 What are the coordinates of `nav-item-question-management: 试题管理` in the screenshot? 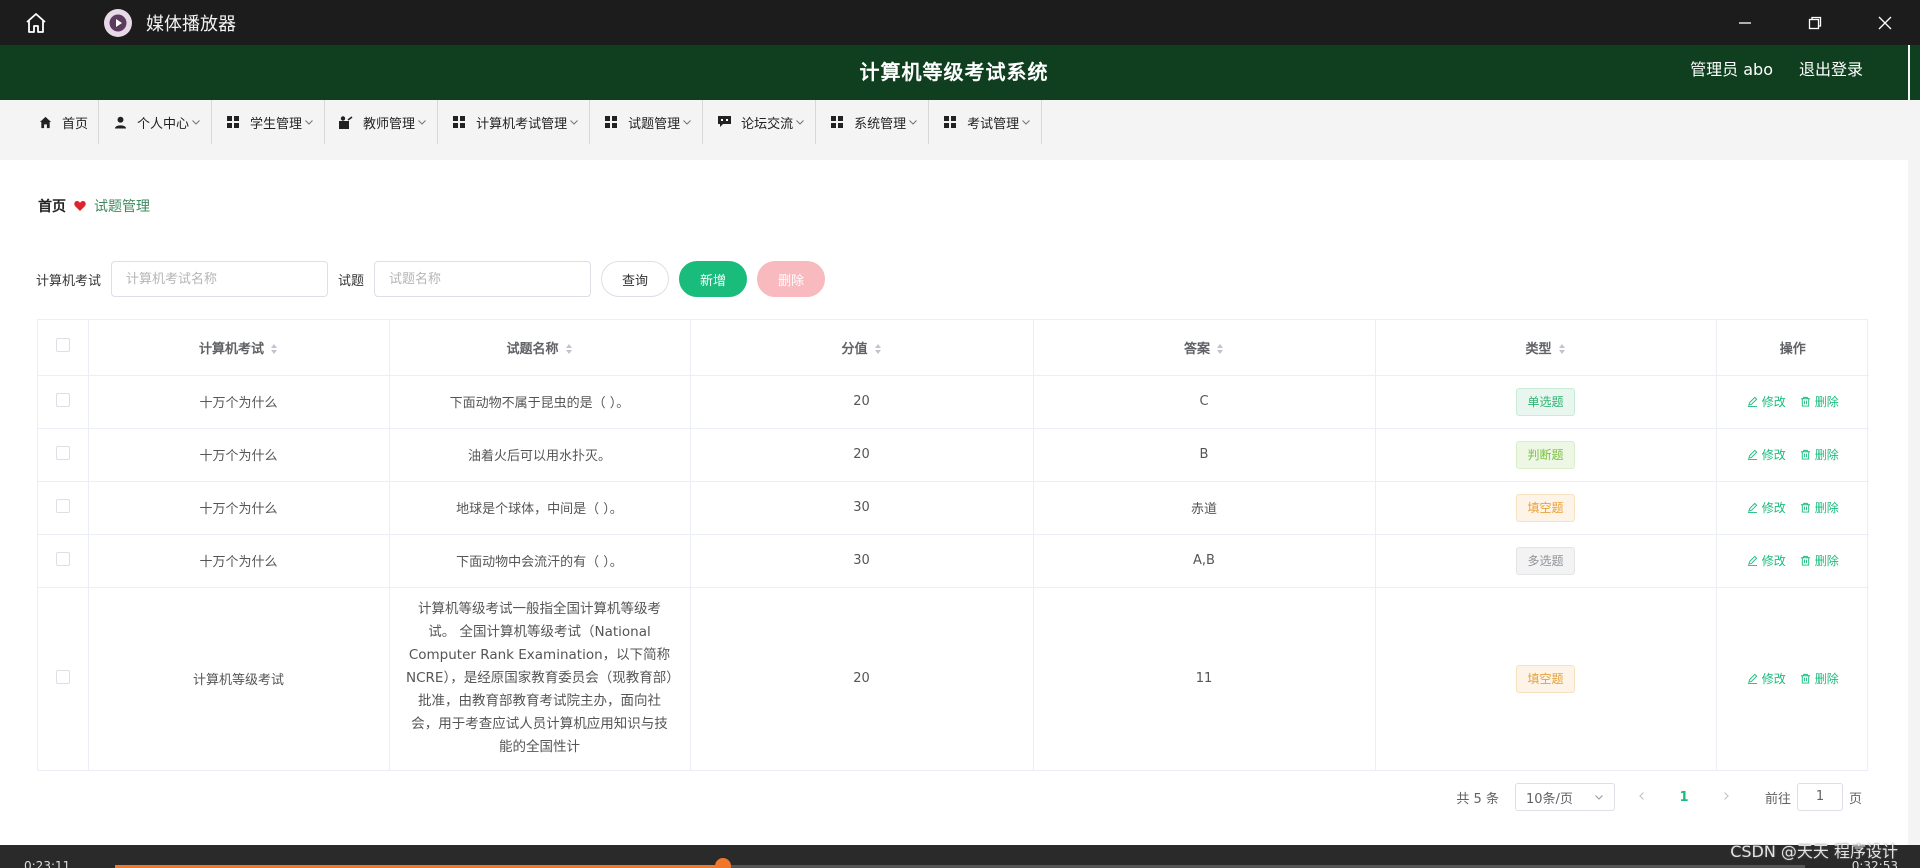 It's located at (647, 122).